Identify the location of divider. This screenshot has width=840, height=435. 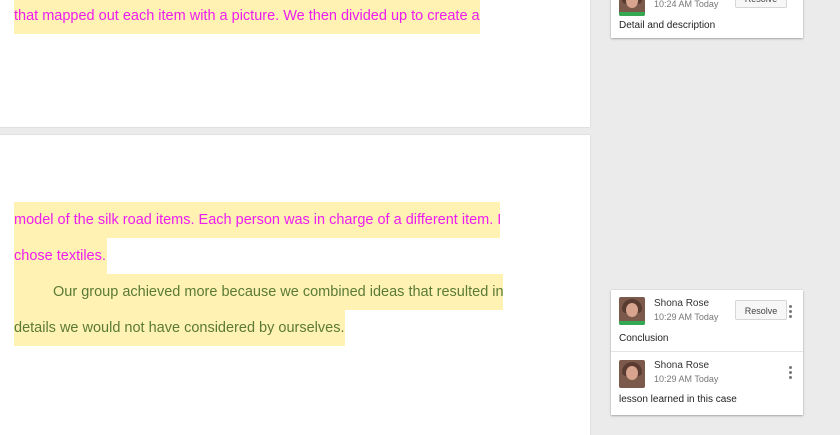
(707, 351).